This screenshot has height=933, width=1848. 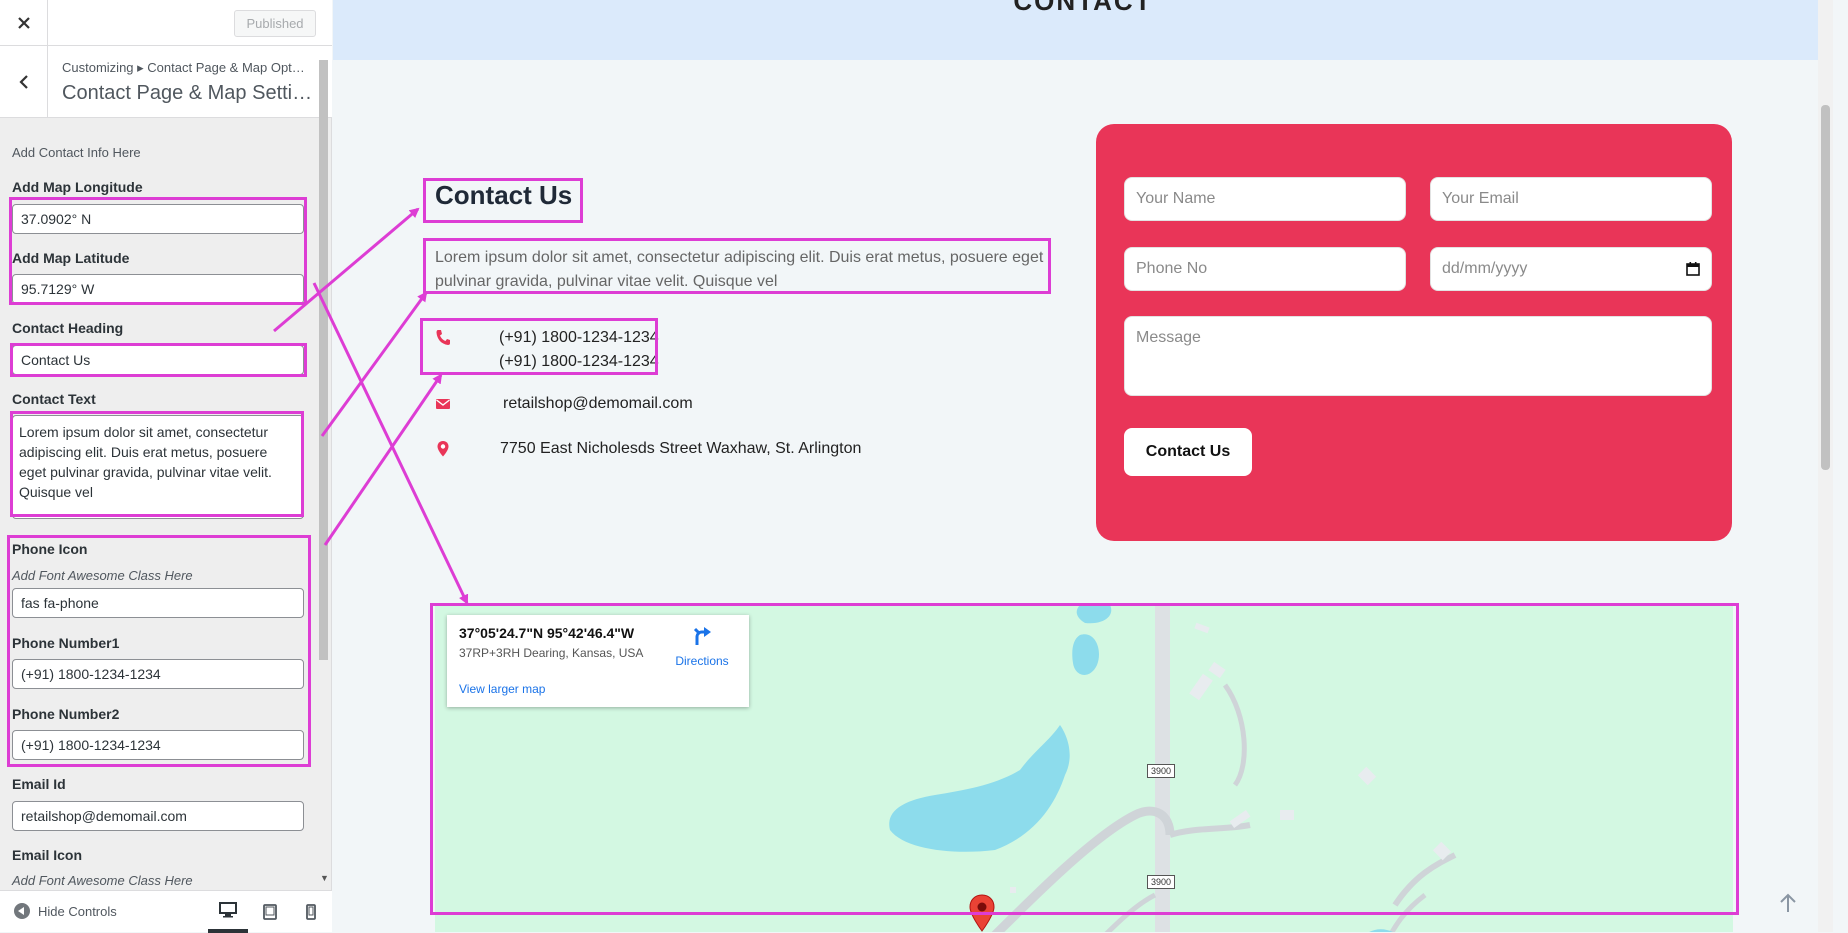 I want to click on published-button: Published, so click(x=275, y=23).